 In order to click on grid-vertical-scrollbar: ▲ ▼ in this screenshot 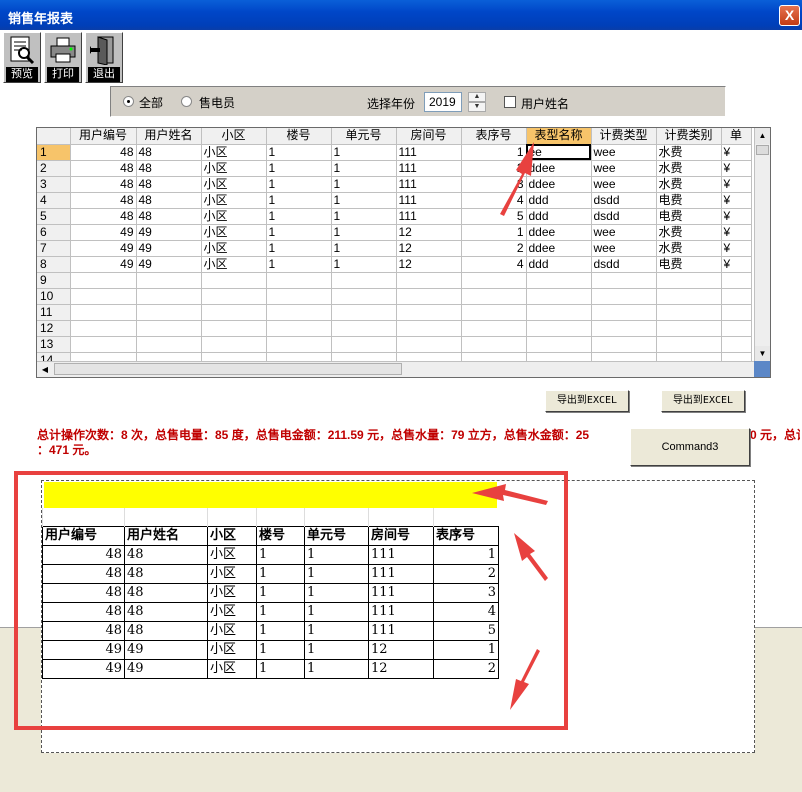, I will do `click(762, 245)`.